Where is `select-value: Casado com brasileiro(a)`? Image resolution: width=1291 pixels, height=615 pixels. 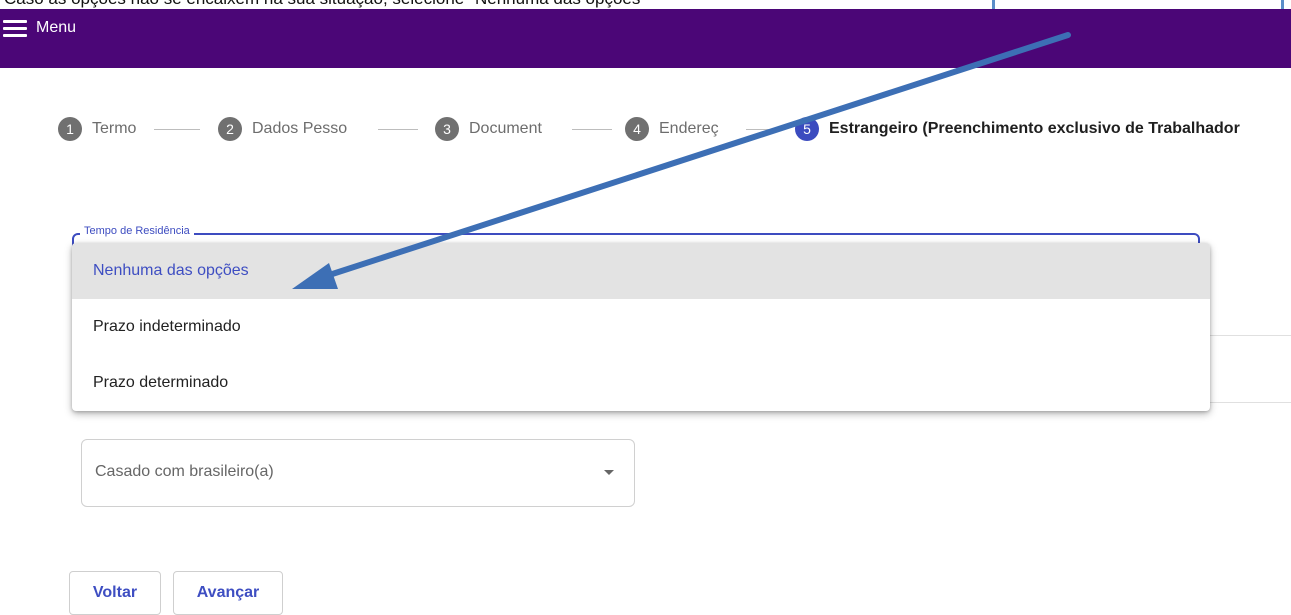
select-value: Casado com brasileiro(a) is located at coordinates (184, 471).